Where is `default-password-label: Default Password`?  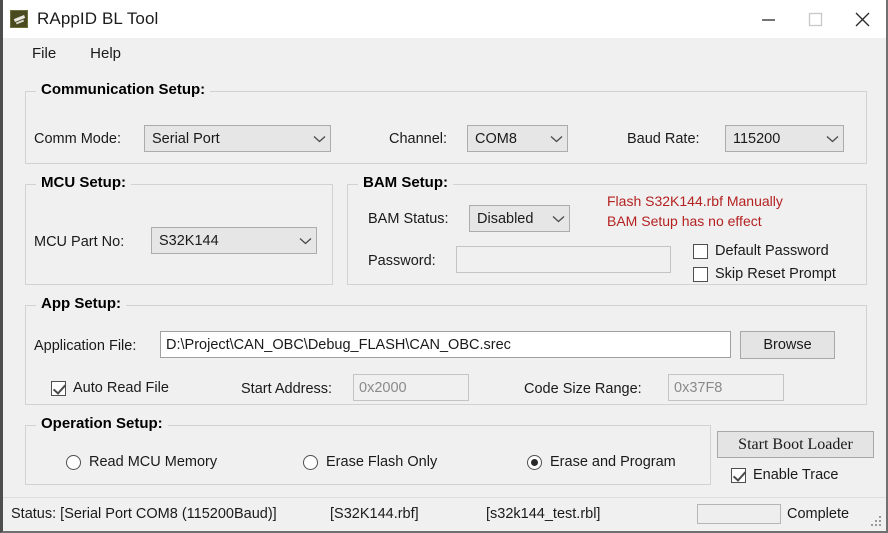 default-password-label: Default Password is located at coordinates (772, 251).